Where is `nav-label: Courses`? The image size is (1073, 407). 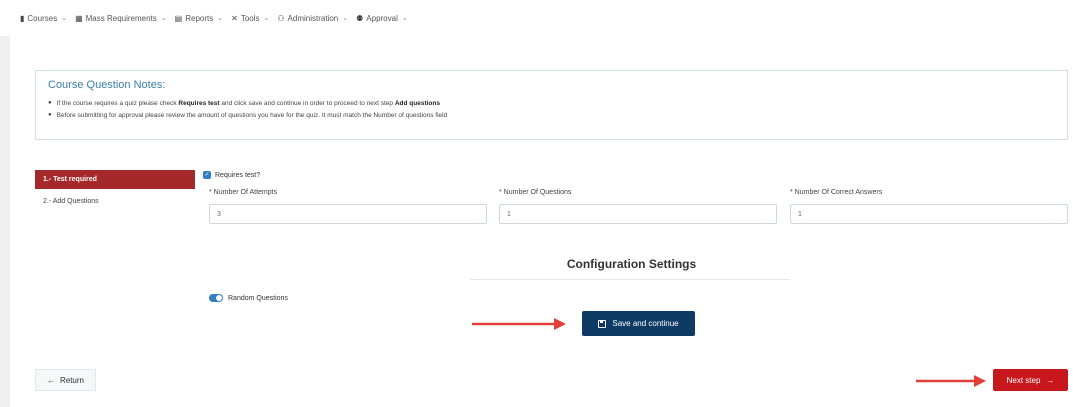 nav-label: Courses is located at coordinates (42, 18).